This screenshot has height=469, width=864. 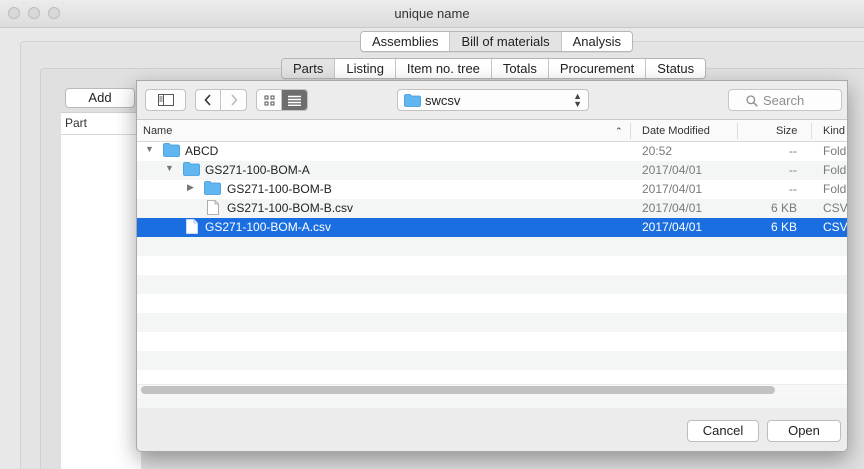 I want to click on tab-procurement: Procurement, so click(x=597, y=68).